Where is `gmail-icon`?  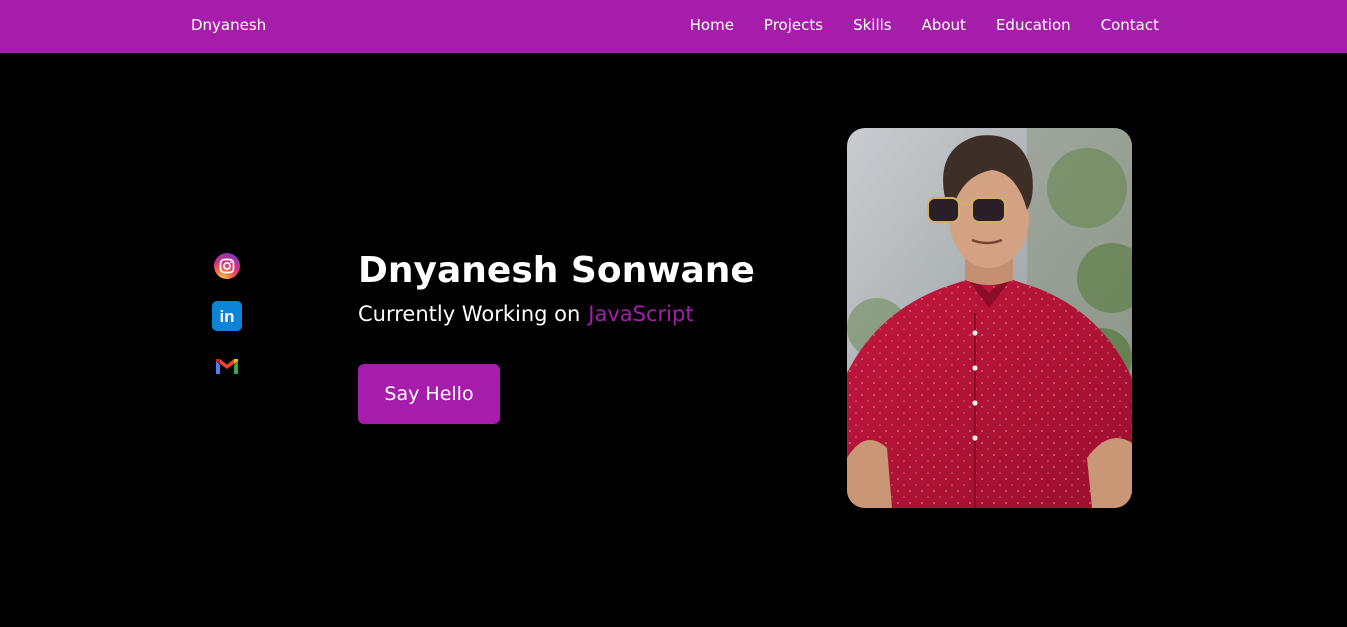
gmail-icon is located at coordinates (227, 366).